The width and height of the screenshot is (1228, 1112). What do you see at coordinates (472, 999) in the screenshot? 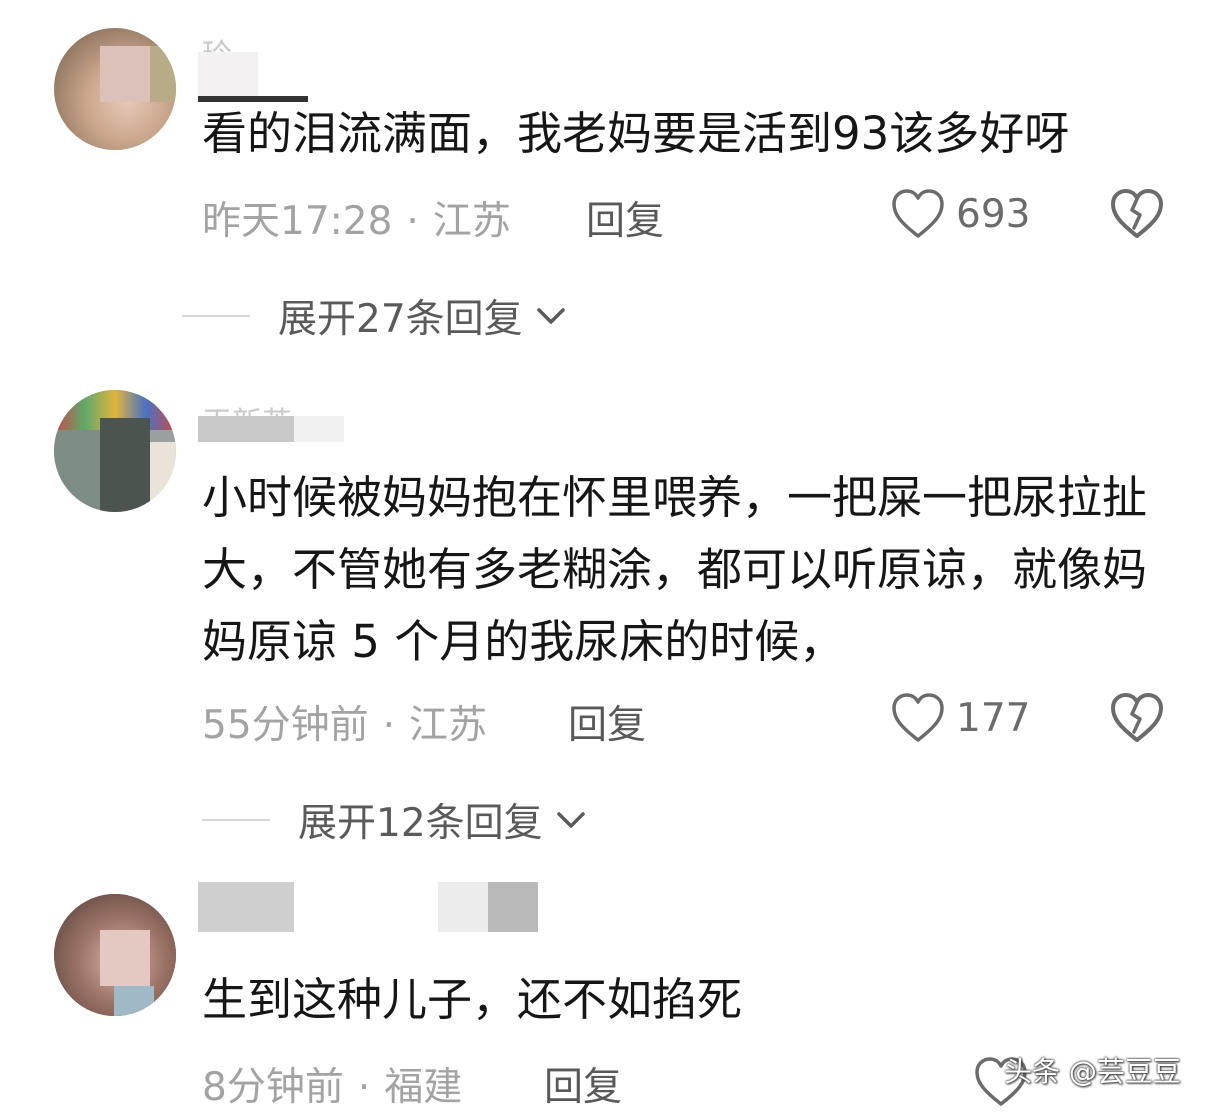
I see `comment-text: 生到这种儿子，还不如掐死` at bounding box center [472, 999].